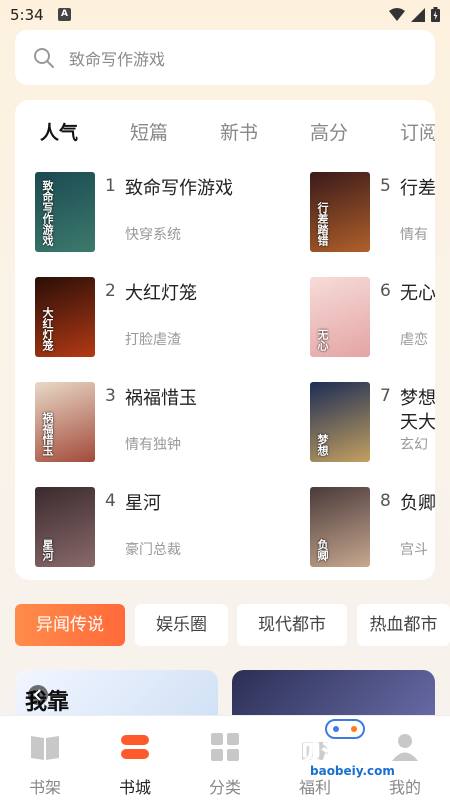  I want to click on book-tag: 情有独钟, so click(153, 445).